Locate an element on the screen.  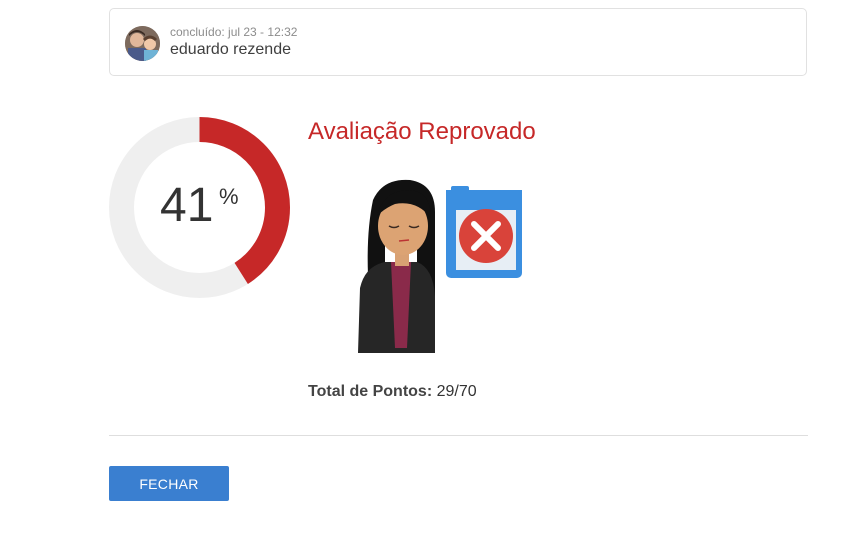
result-title: Avaliação Reprovado is located at coordinates (422, 131).